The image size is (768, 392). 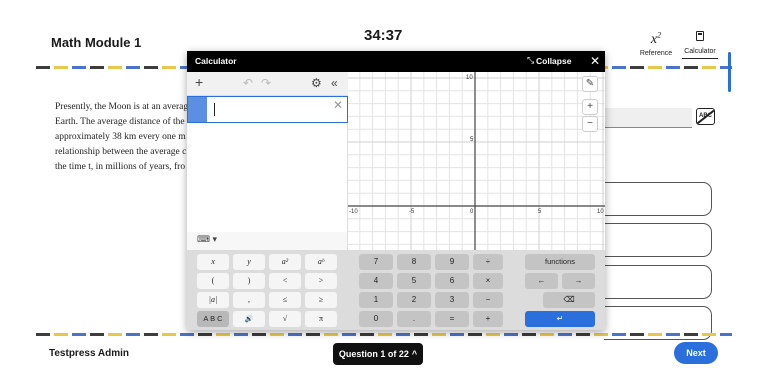 What do you see at coordinates (207, 239) in the screenshot?
I see `keyboard-icon: ⌨ ▾` at bounding box center [207, 239].